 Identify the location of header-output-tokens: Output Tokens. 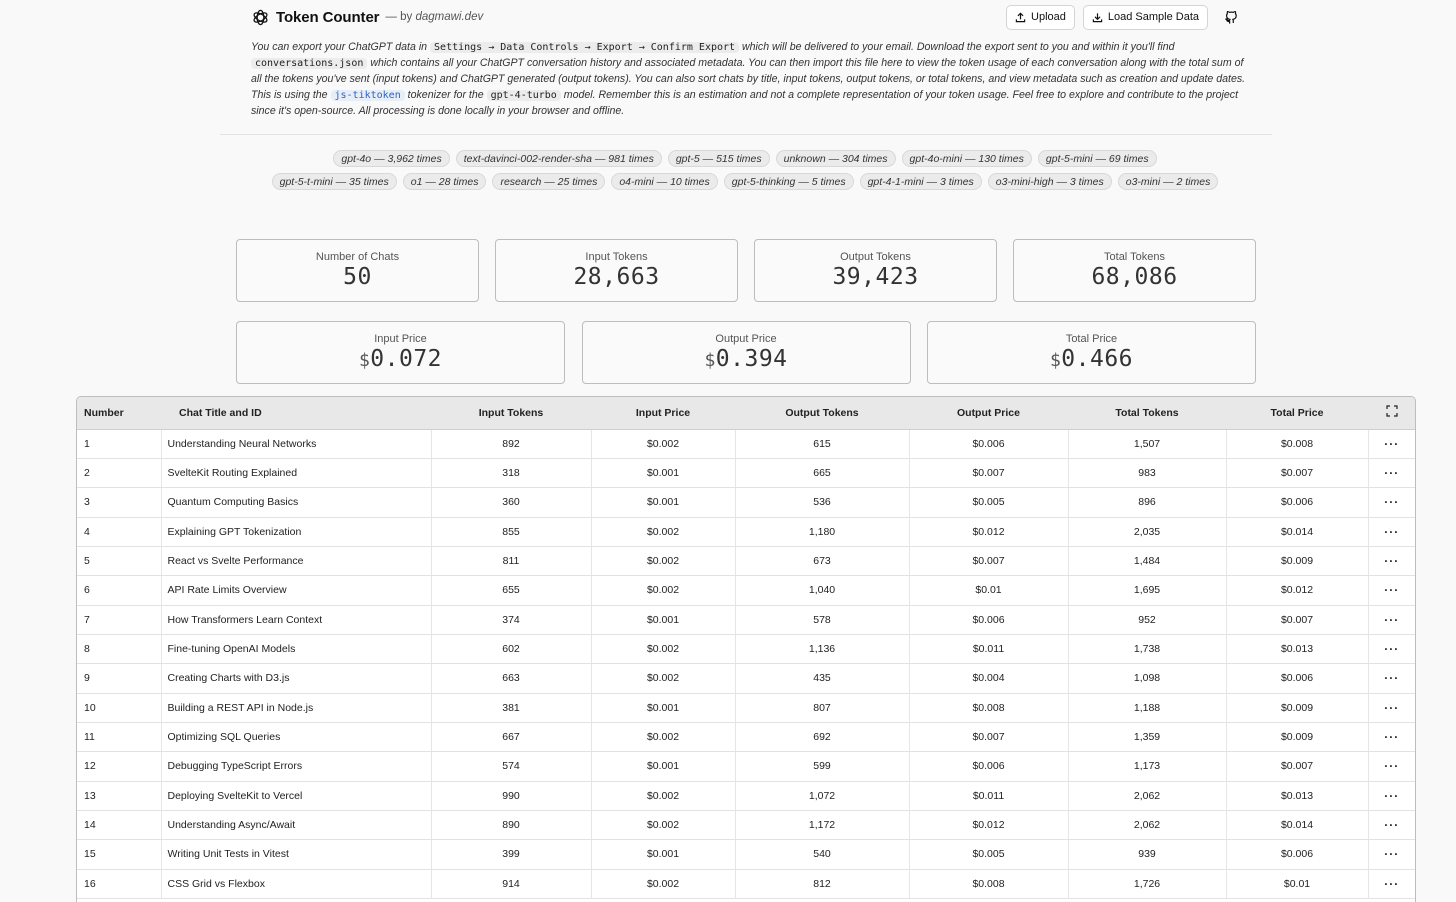
(822, 413).